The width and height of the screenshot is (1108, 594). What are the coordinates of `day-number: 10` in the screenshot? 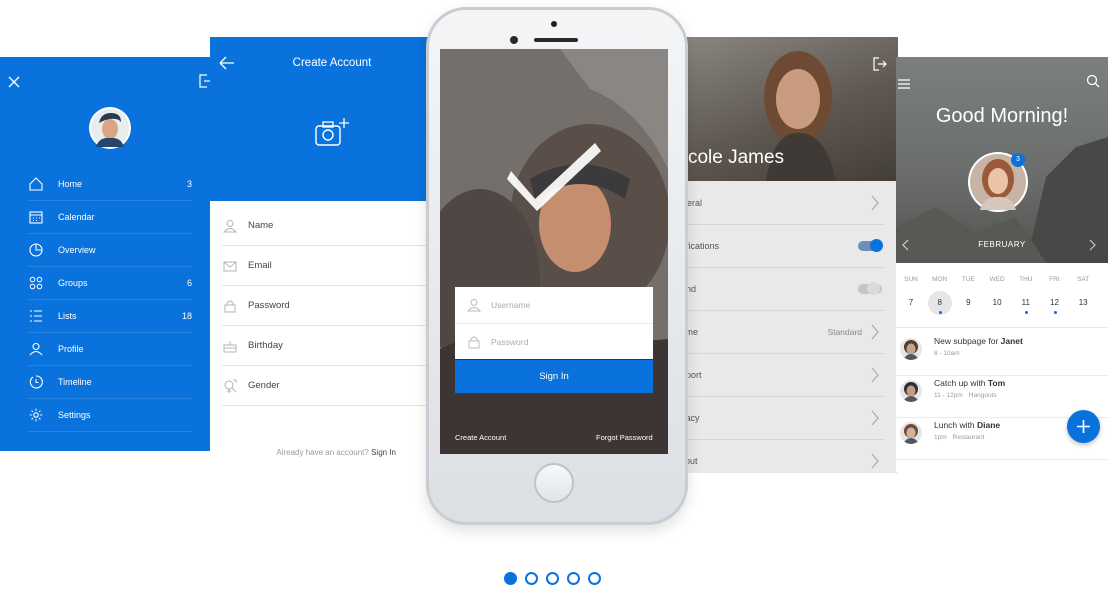 It's located at (997, 302).